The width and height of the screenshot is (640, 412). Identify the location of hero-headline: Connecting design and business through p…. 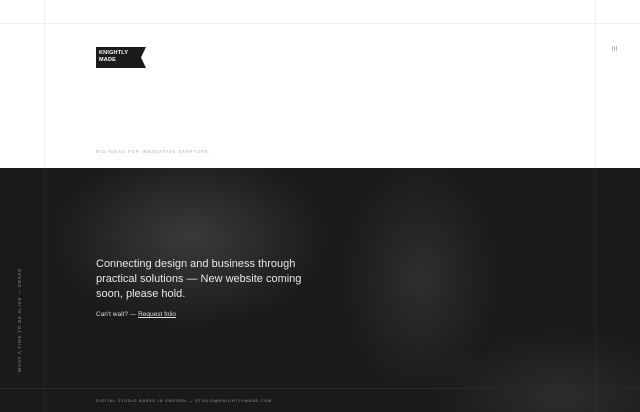
(199, 279).